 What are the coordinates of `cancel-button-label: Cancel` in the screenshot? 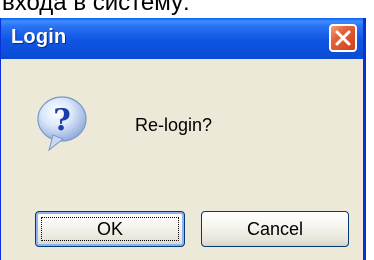 It's located at (275, 228).